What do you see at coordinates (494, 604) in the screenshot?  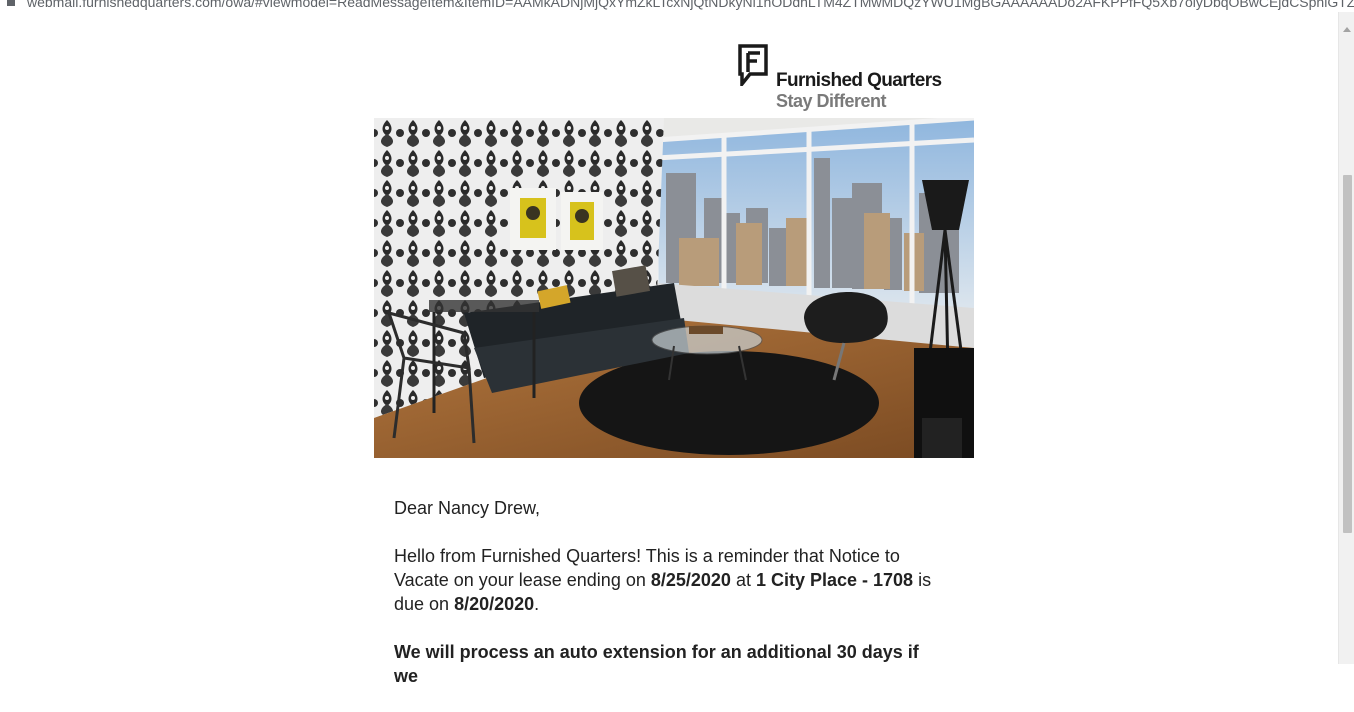 I see `notice-due-date: 8/20/2020` at bounding box center [494, 604].